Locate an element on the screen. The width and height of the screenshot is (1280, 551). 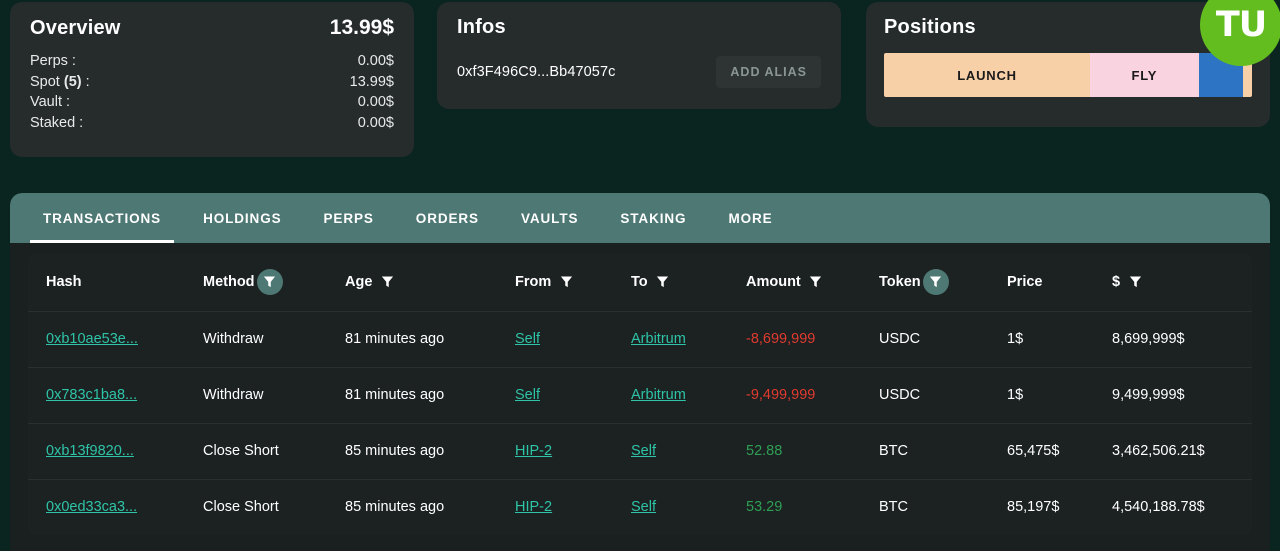
positions-card: Positions LAUNCH FLY TU is located at coordinates (1073, 63).